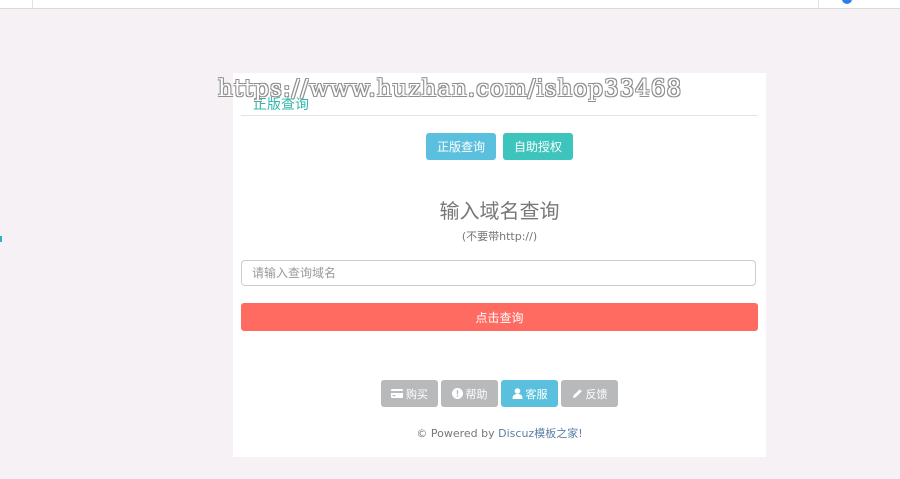 This screenshot has width=900, height=479. What do you see at coordinates (499, 236) in the screenshot?
I see `page-subheading: (不要带http://)` at bounding box center [499, 236].